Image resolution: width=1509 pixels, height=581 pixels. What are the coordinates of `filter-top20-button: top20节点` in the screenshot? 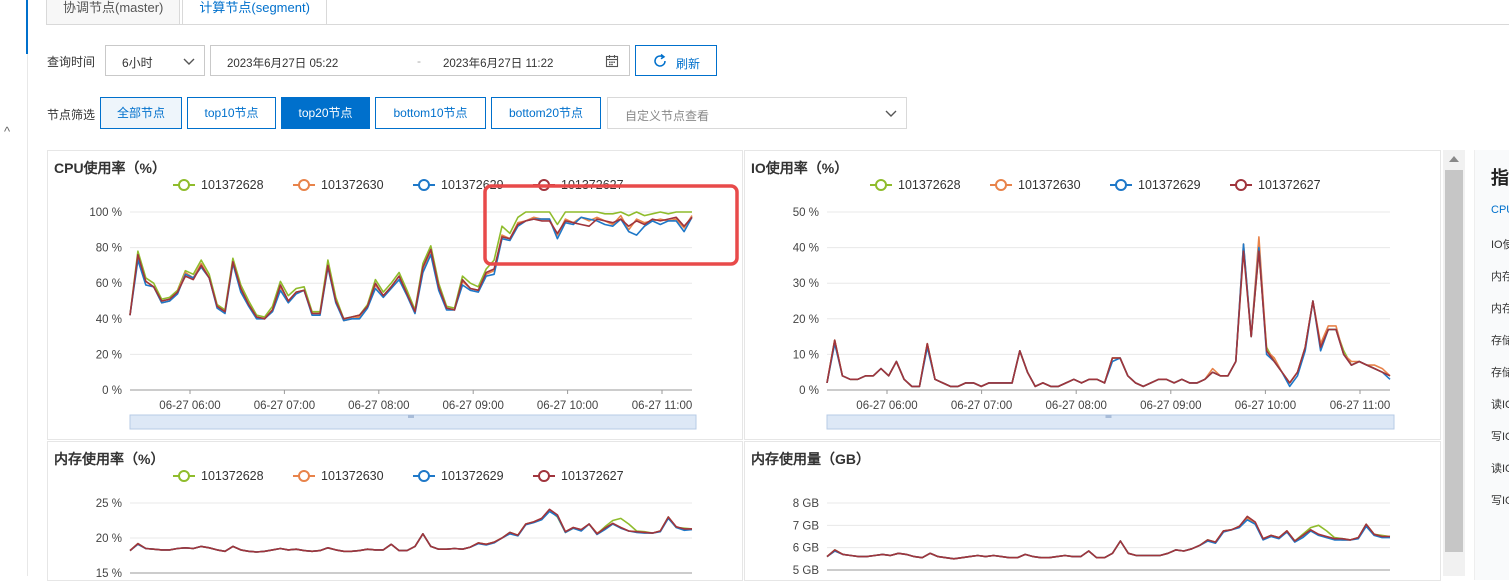 It's located at (325, 113).